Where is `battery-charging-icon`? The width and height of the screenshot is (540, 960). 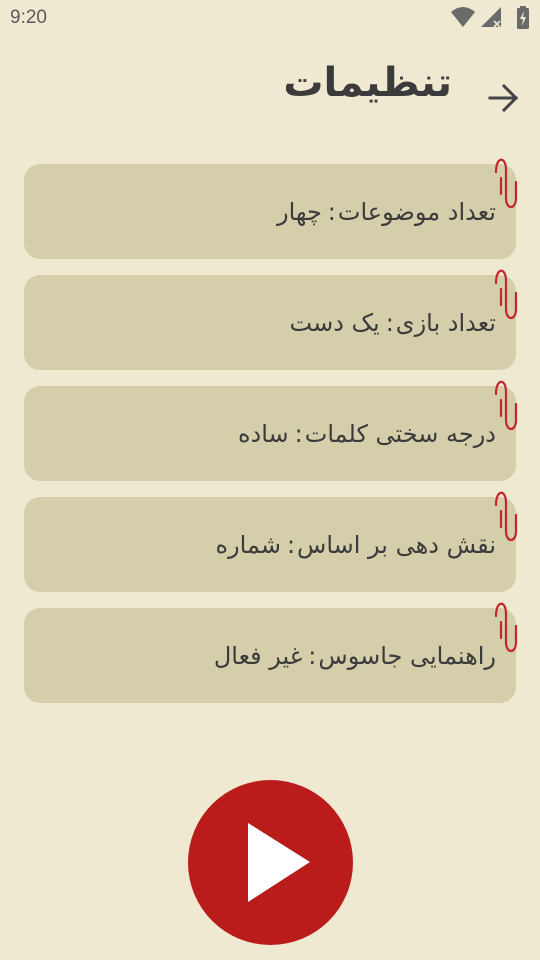
battery-charging-icon is located at coordinates (523, 17).